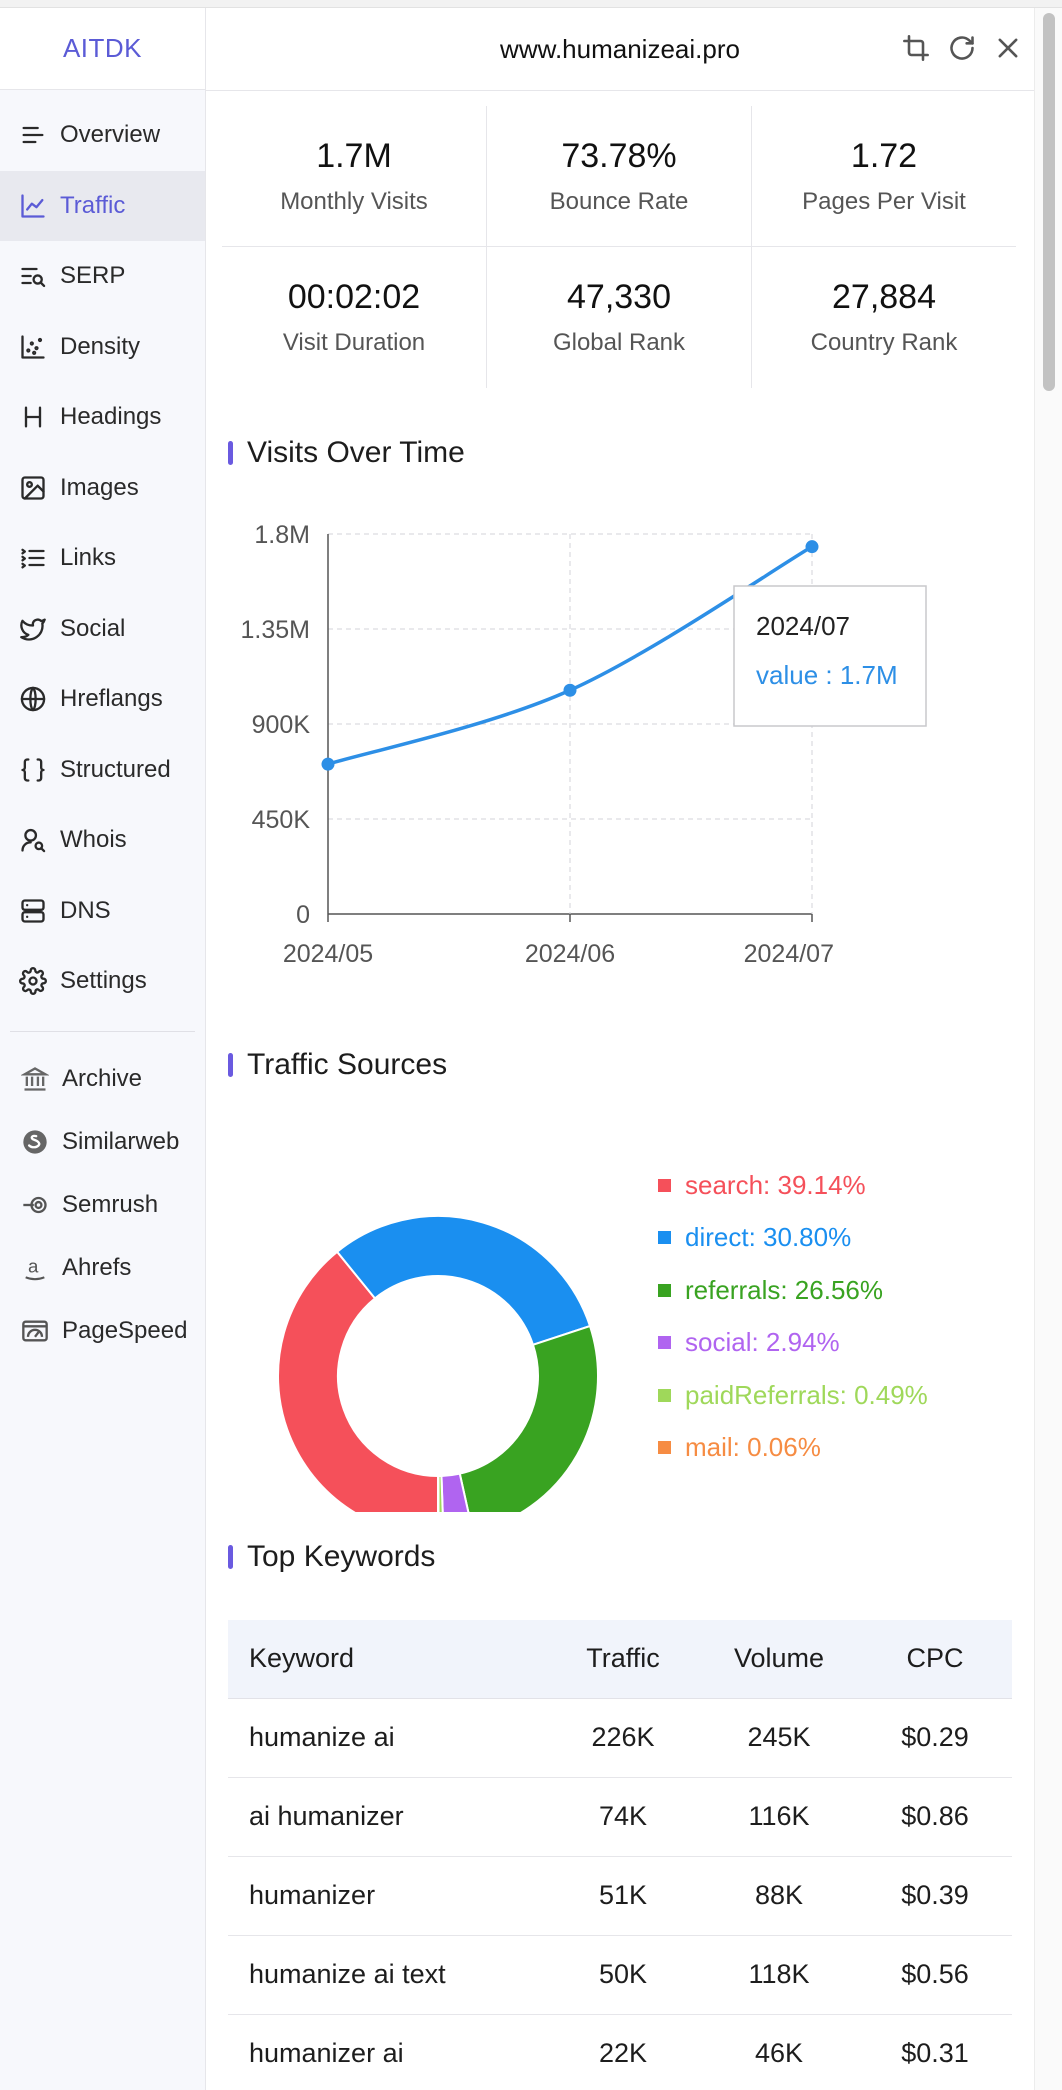 Image resolution: width=1062 pixels, height=2090 pixels. Describe the element at coordinates (33, 699) in the screenshot. I see `globe-icon` at that location.